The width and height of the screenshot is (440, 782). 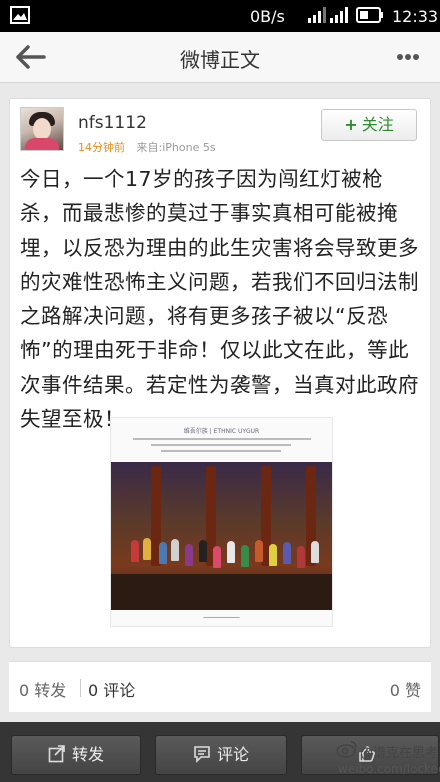 I want to click on post-stats: 0 转发 0 评论 0 赞, so click(x=220, y=687).